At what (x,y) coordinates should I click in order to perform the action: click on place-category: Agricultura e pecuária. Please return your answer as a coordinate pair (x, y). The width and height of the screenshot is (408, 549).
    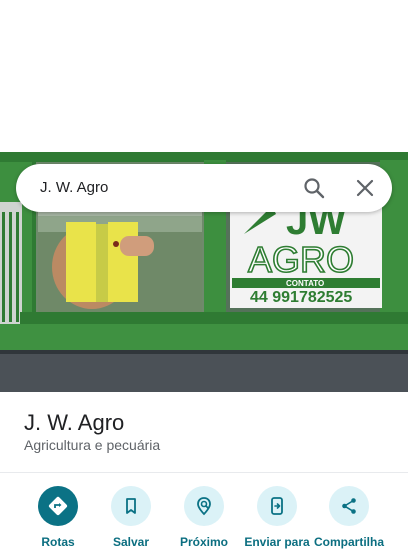
    Looking at the image, I should click on (92, 445).